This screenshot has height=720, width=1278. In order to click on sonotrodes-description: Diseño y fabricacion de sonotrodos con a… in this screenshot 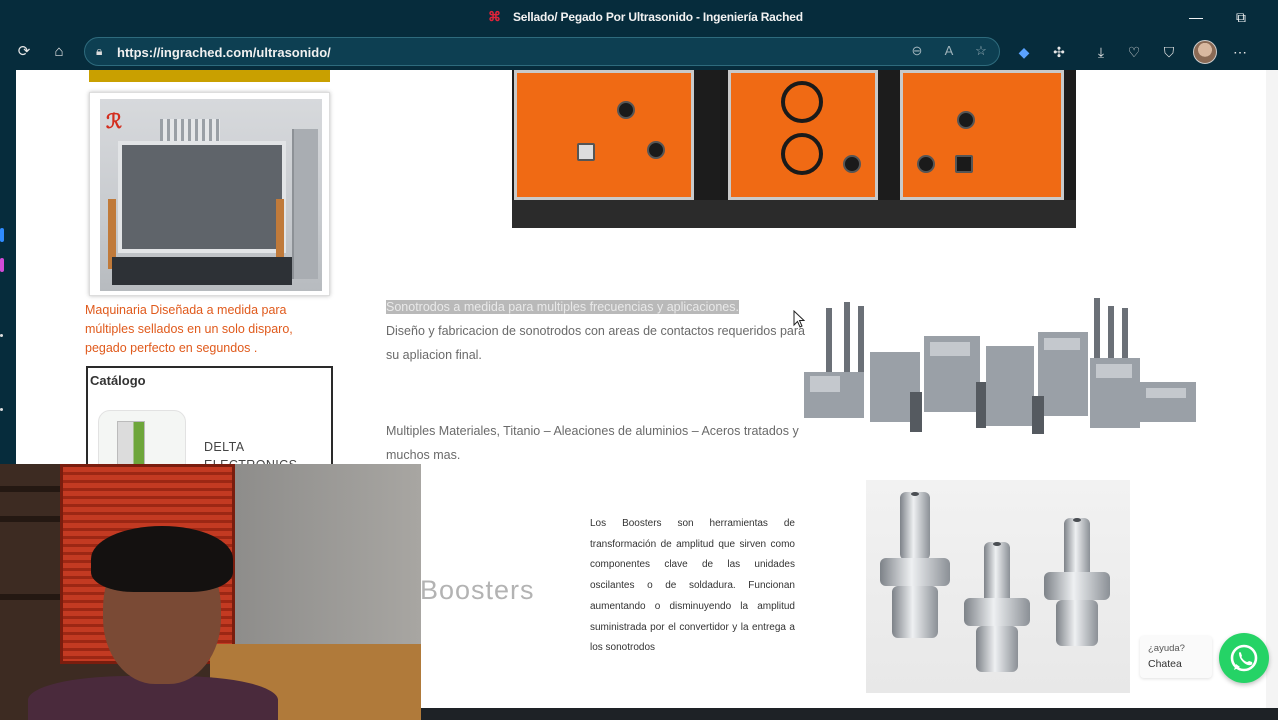, I will do `click(596, 343)`.